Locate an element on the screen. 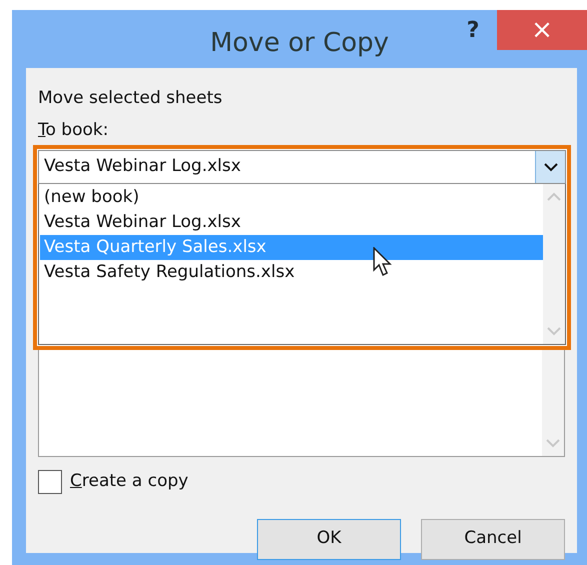 This screenshot has width=587, height=565. section-heading: Move selected sheets is located at coordinates (131, 98).